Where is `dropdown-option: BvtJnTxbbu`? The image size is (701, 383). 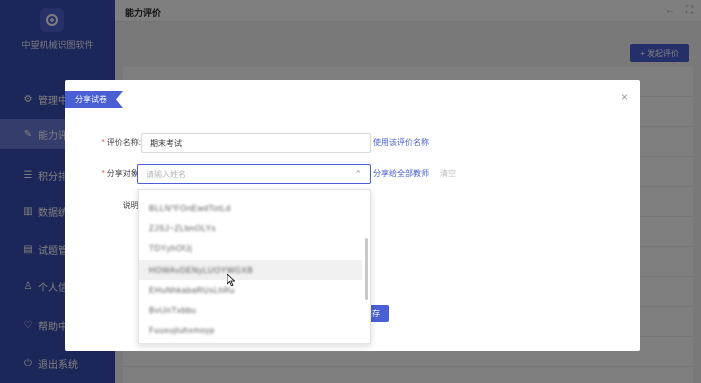 dropdown-option: BvtJnTxbbu is located at coordinates (250, 310).